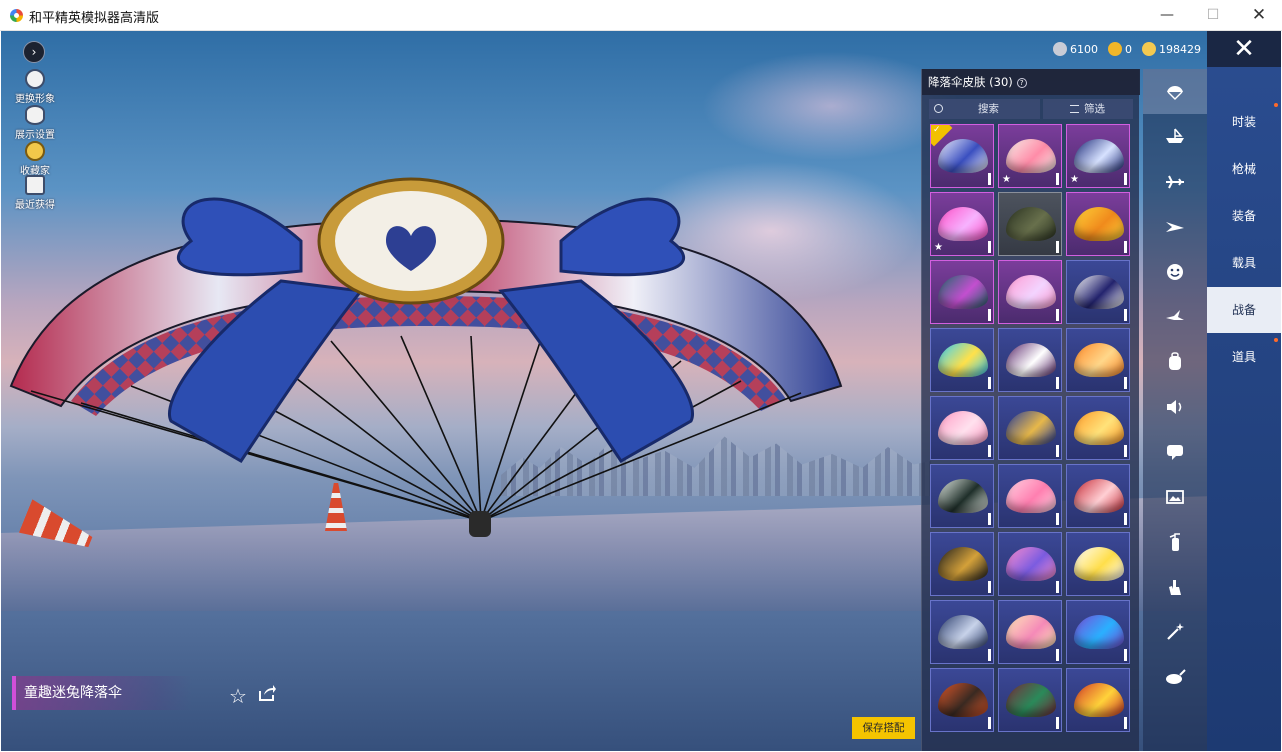  Describe the element at coordinates (94, 18) in the screenshot. I see `window-title: 和平精英模拟器高清版` at that location.